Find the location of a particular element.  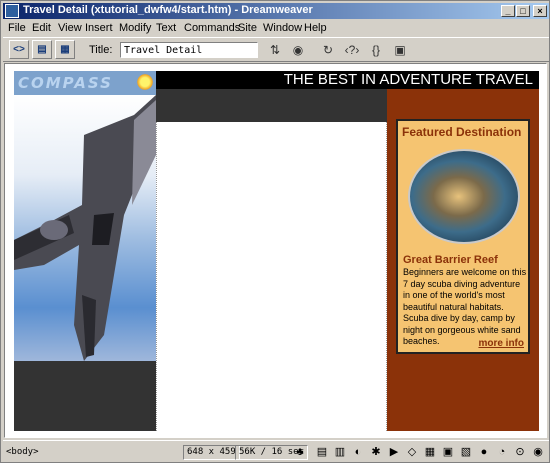

behaviors-icon: ✱ is located at coordinates (376, 452).